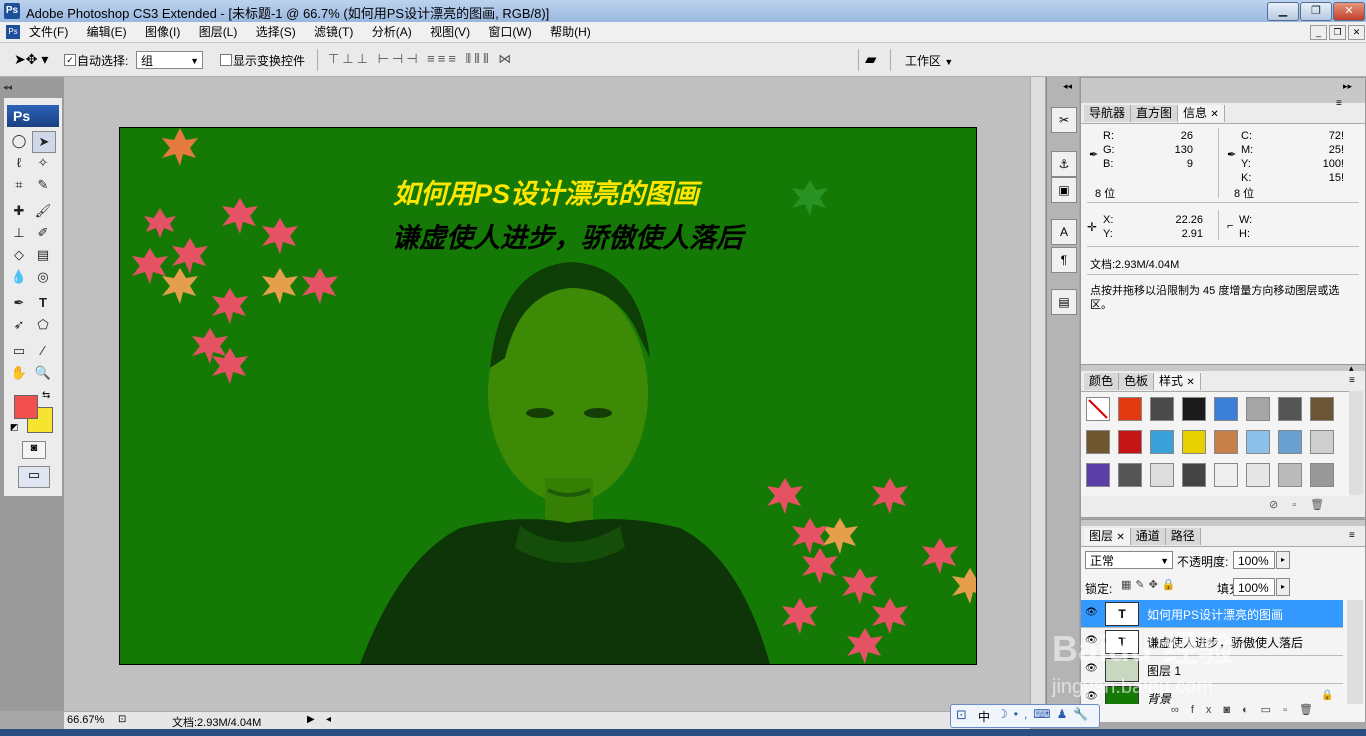 The height and width of the screenshot is (736, 1366). What do you see at coordinates (1356, 443) in the screenshot?
I see `styles-scrollbar` at bounding box center [1356, 443].